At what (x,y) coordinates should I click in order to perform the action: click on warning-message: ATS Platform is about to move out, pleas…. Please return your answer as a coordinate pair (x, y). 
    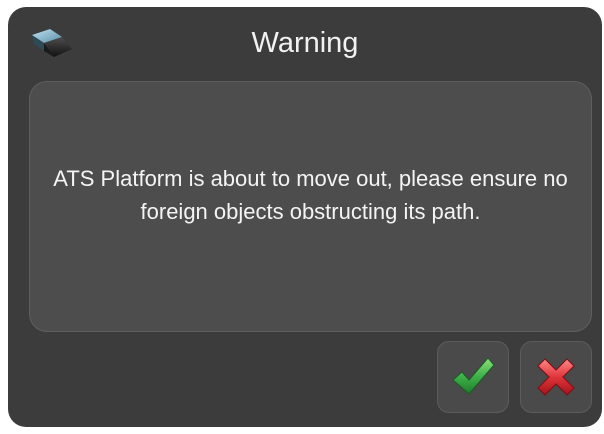
    Looking at the image, I should click on (310, 194).